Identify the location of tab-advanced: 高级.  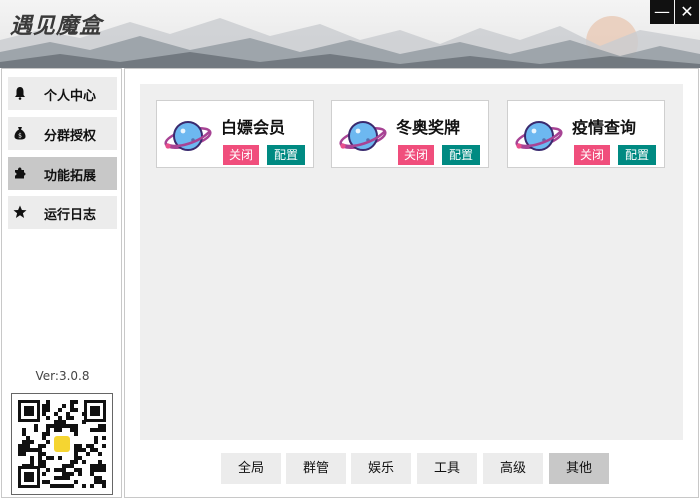
(513, 468).